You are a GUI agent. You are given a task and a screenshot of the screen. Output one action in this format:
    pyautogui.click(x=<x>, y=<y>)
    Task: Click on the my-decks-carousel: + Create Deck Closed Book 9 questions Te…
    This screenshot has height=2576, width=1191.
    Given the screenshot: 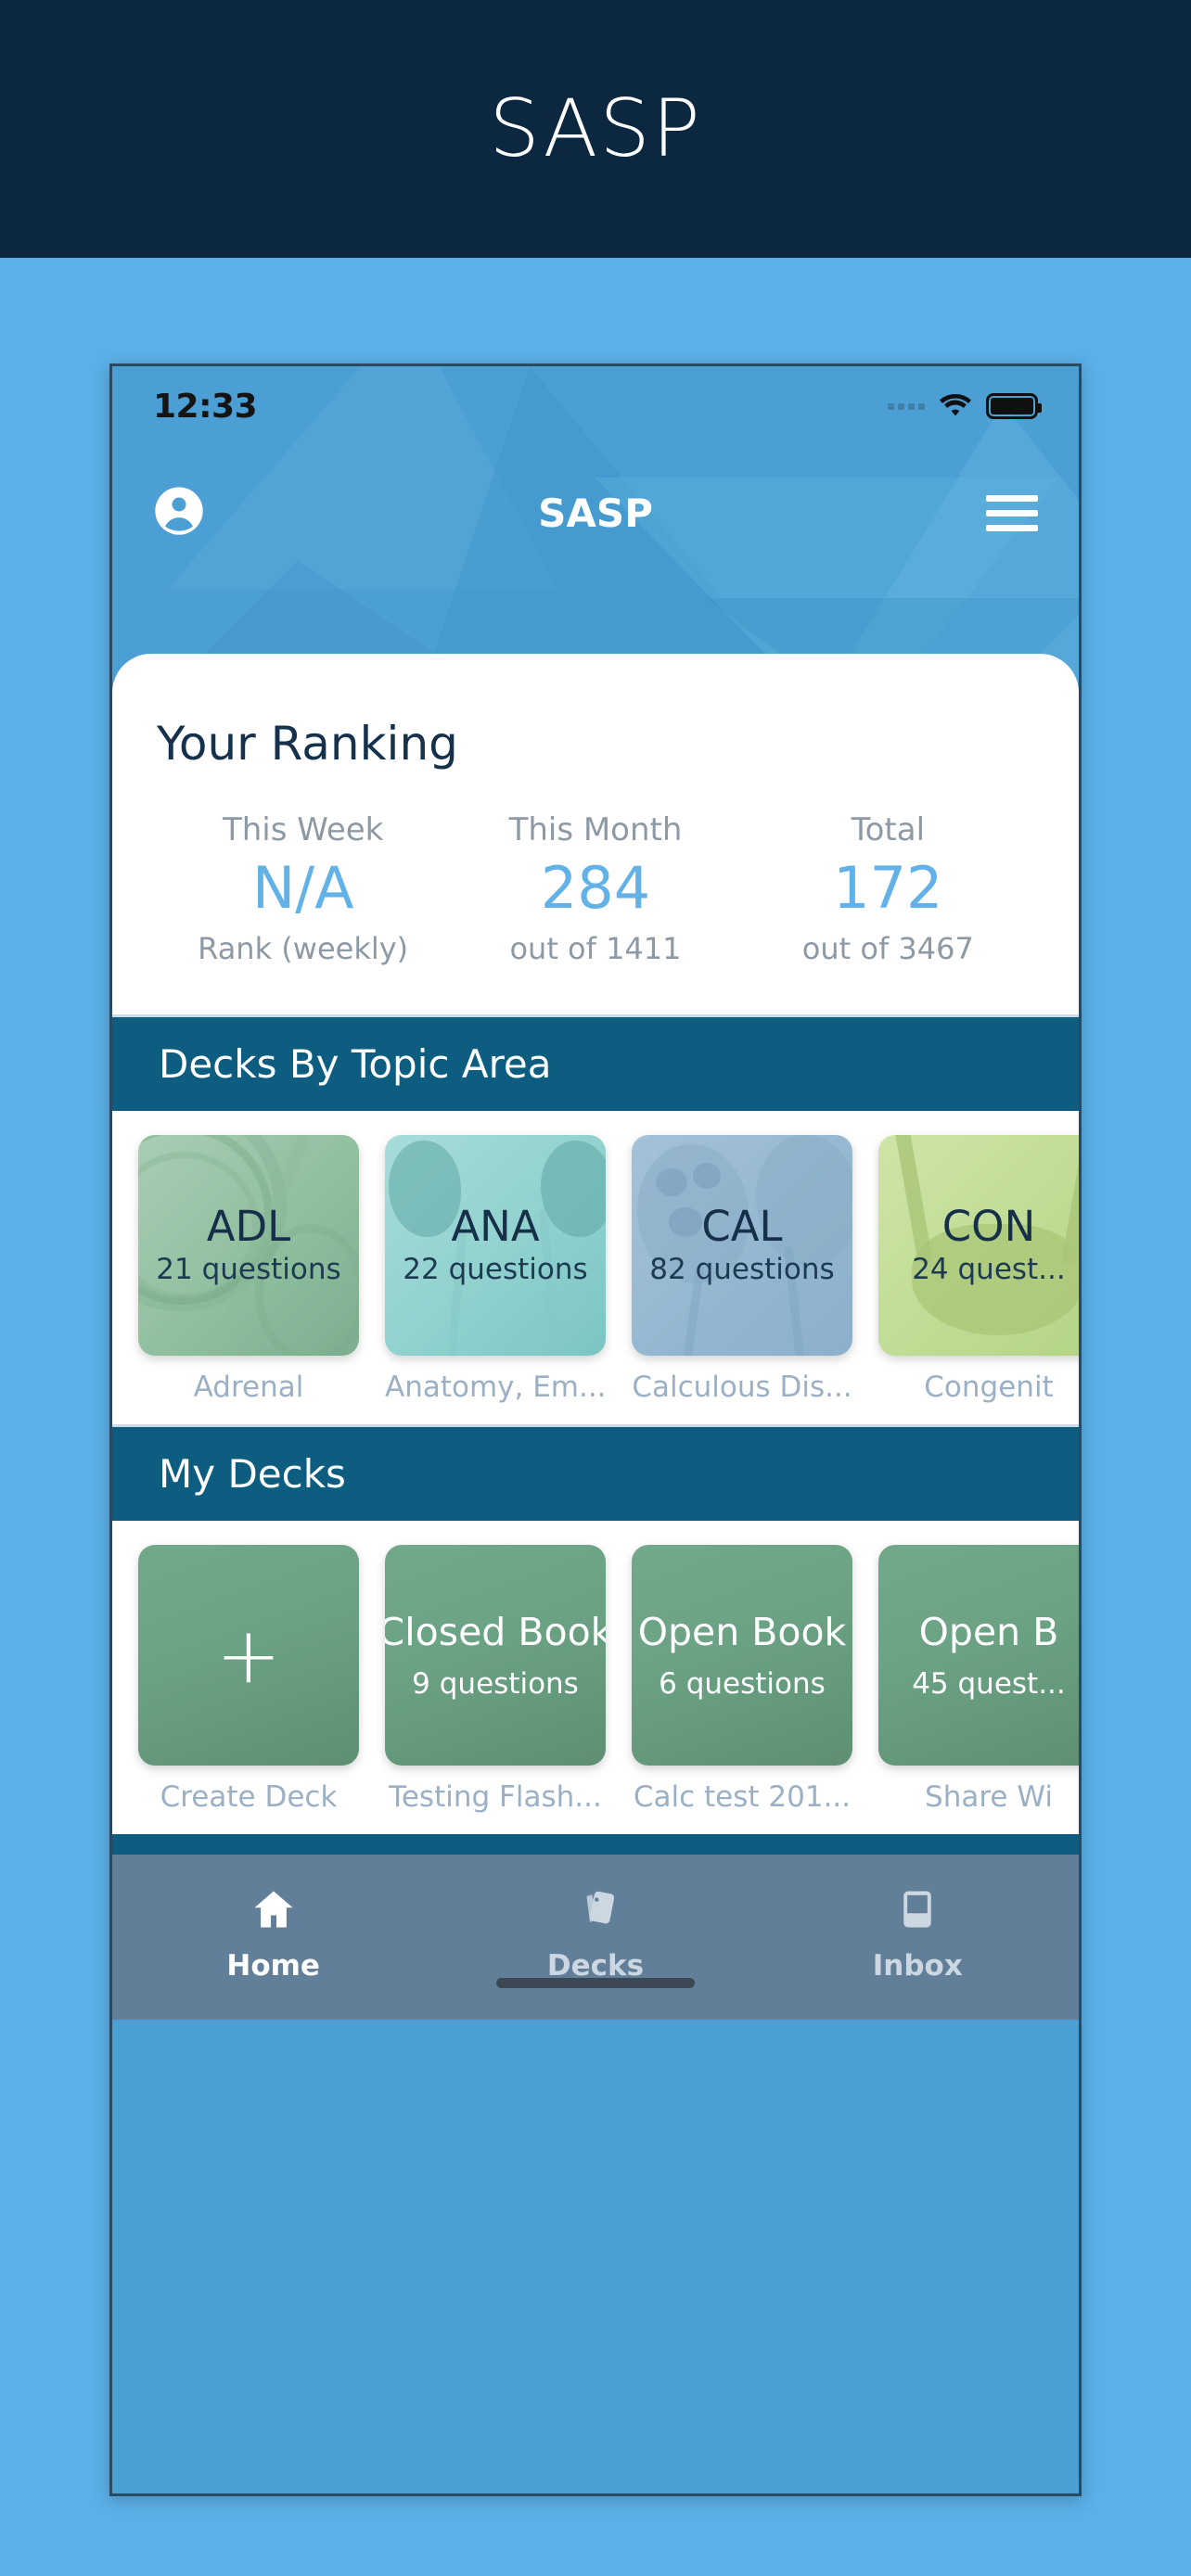 What is the action you would take?
    pyautogui.click(x=595, y=1678)
    